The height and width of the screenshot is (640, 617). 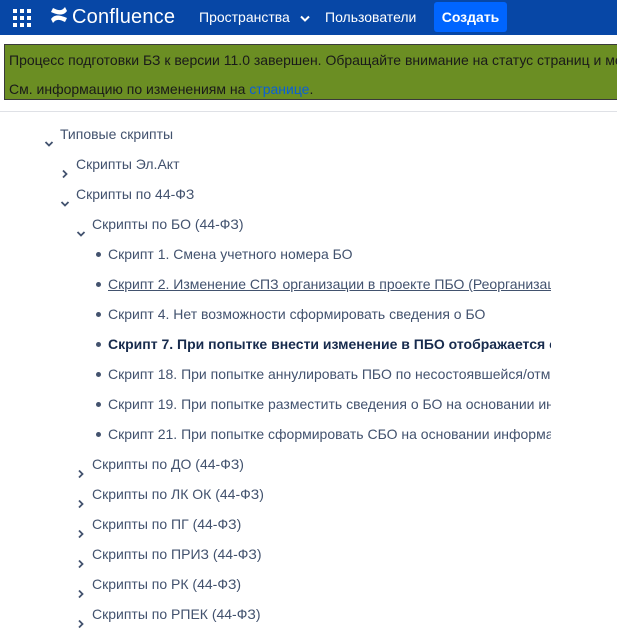 What do you see at coordinates (116, 134) in the screenshot?
I see `tree-item-label: Типовые скрипты` at bounding box center [116, 134].